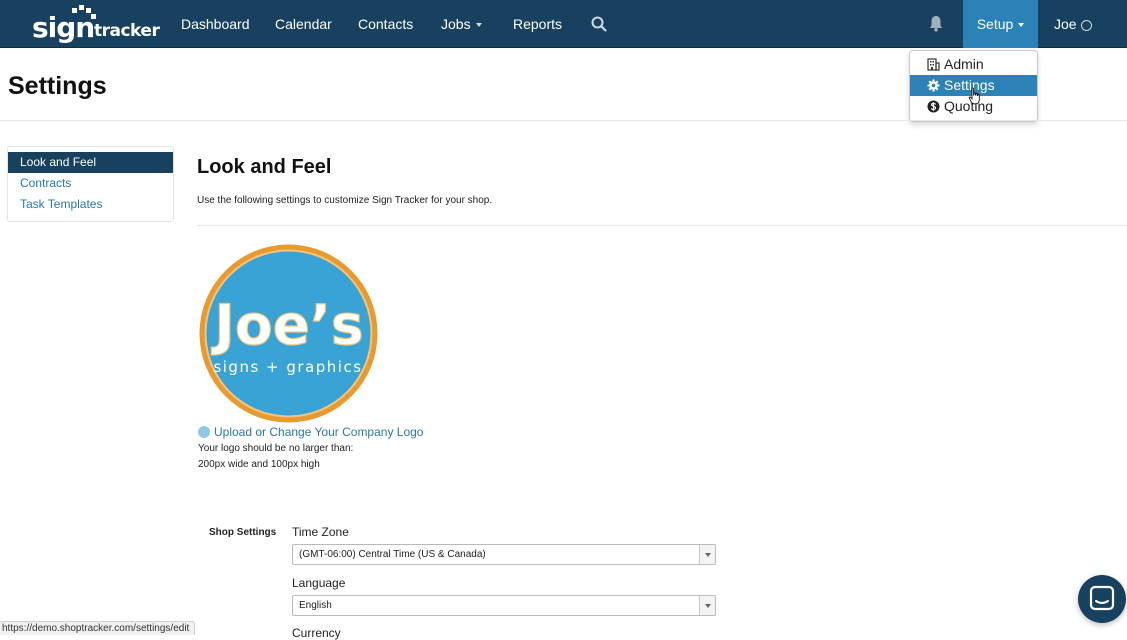 This screenshot has width=1127, height=640. Describe the element at coordinates (563, 120) in the screenshot. I see `header-divider` at that location.